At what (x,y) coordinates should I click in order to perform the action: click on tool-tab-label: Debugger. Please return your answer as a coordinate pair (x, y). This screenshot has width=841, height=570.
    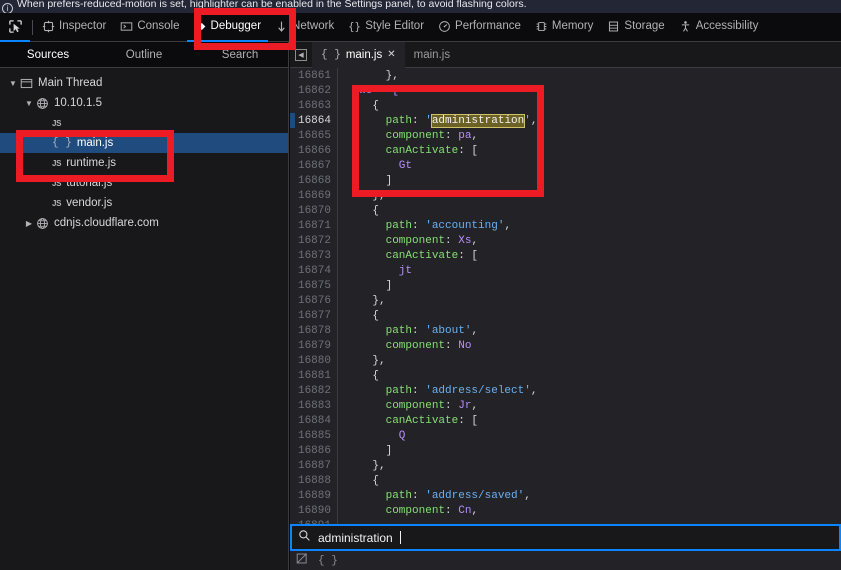
    Looking at the image, I should click on (236, 26).